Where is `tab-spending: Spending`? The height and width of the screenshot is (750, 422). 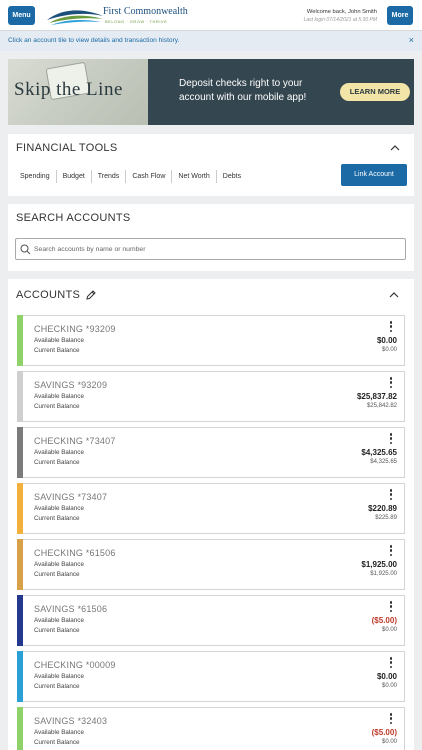 tab-spending: Spending is located at coordinates (35, 176).